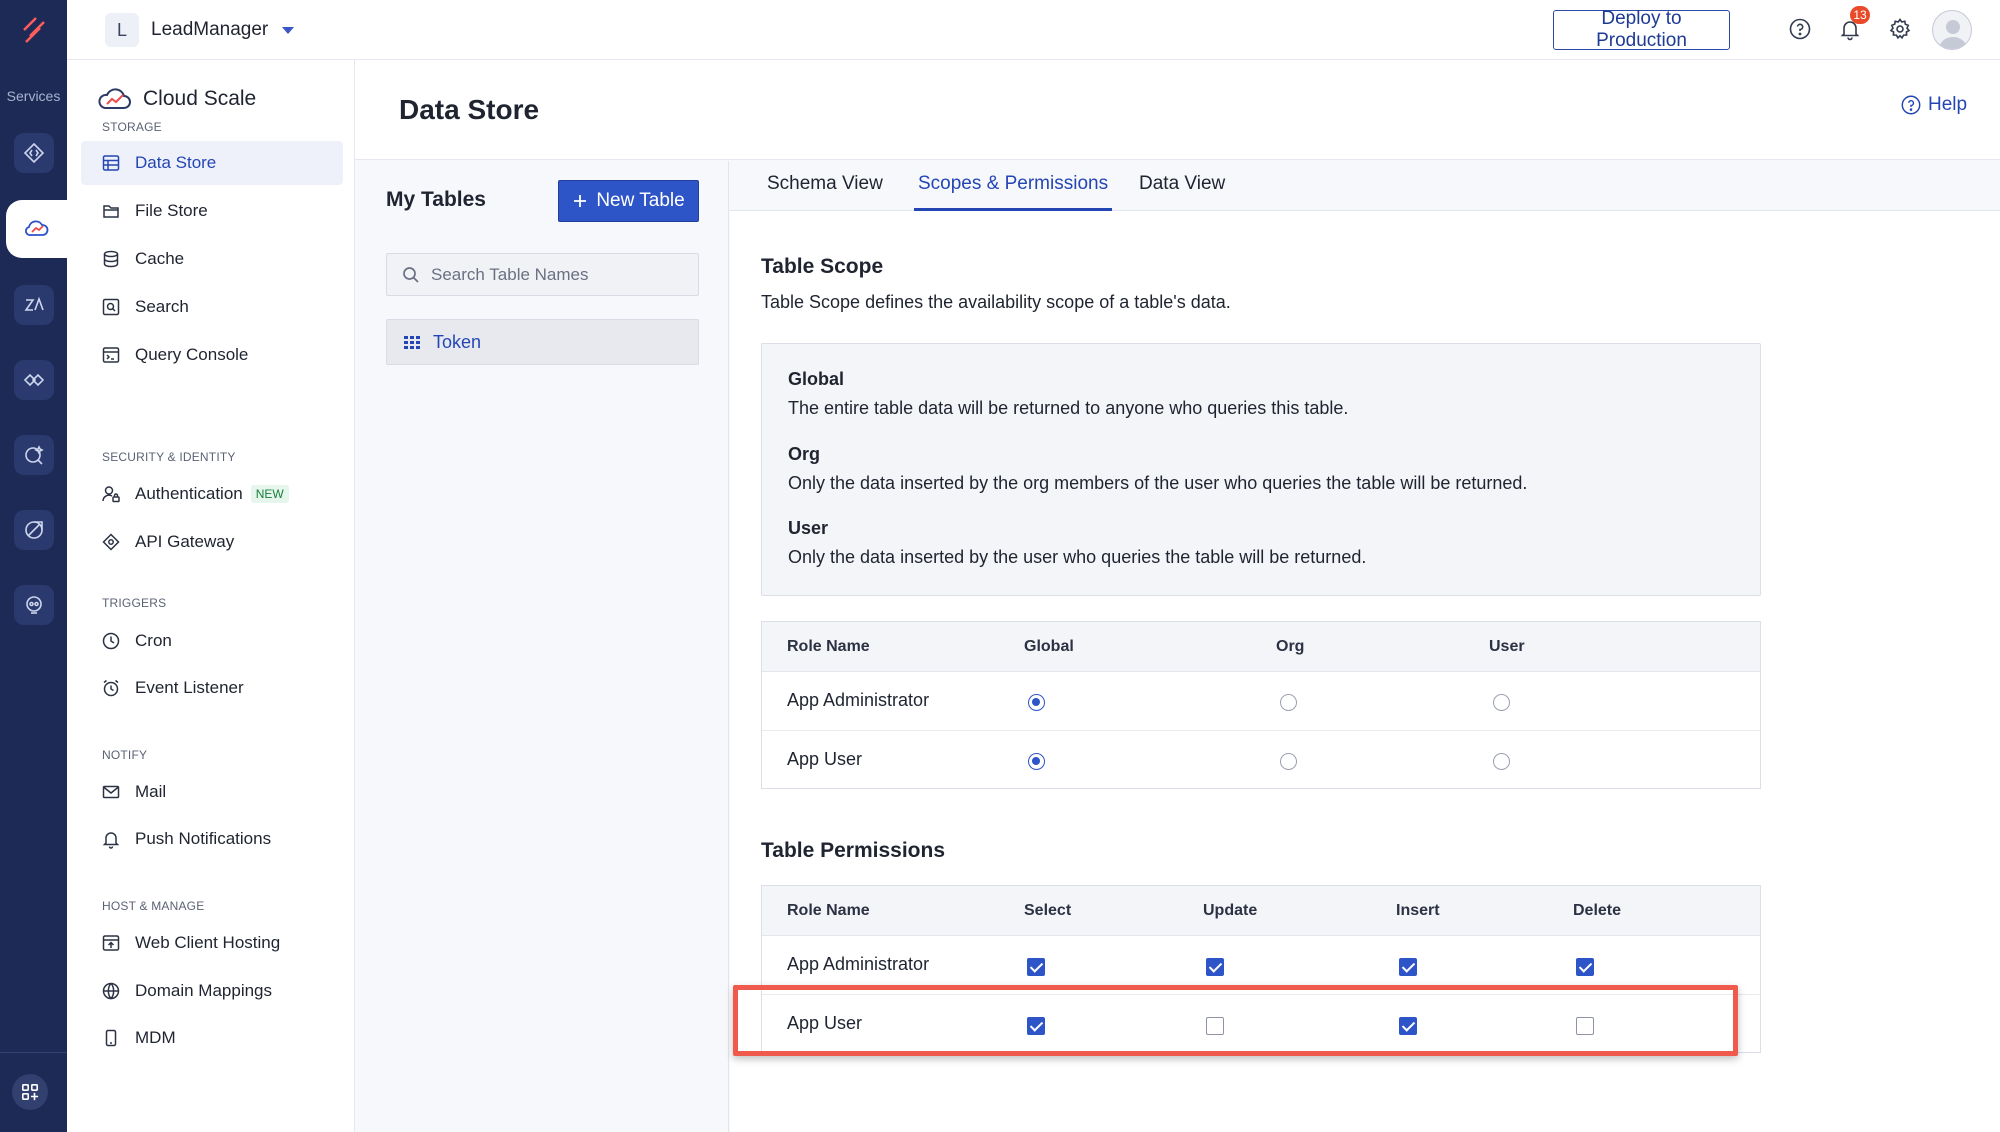 The image size is (2000, 1132). What do you see at coordinates (1049, 646) in the screenshot?
I see `column-global: Global` at bounding box center [1049, 646].